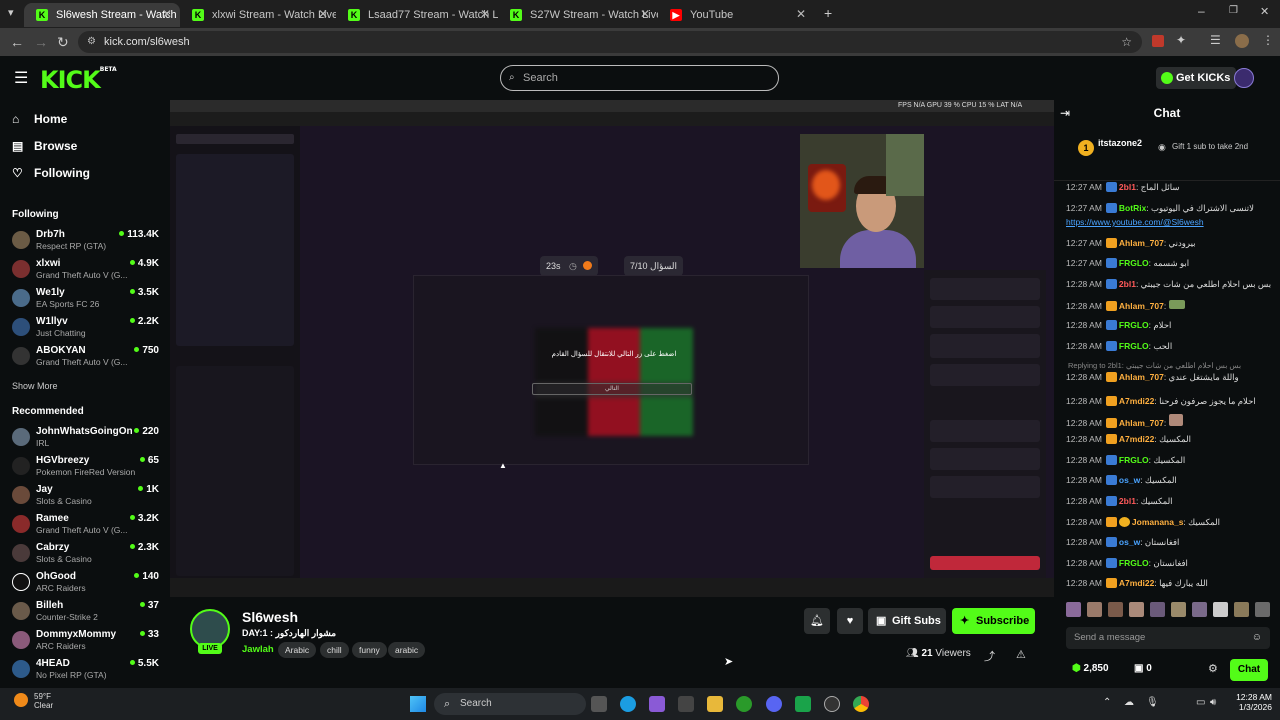 Image resolution: width=1280 pixels, height=720 pixels. Describe the element at coordinates (78, 80) in the screenshot. I see `kick-logo: KICKBETA` at that location.